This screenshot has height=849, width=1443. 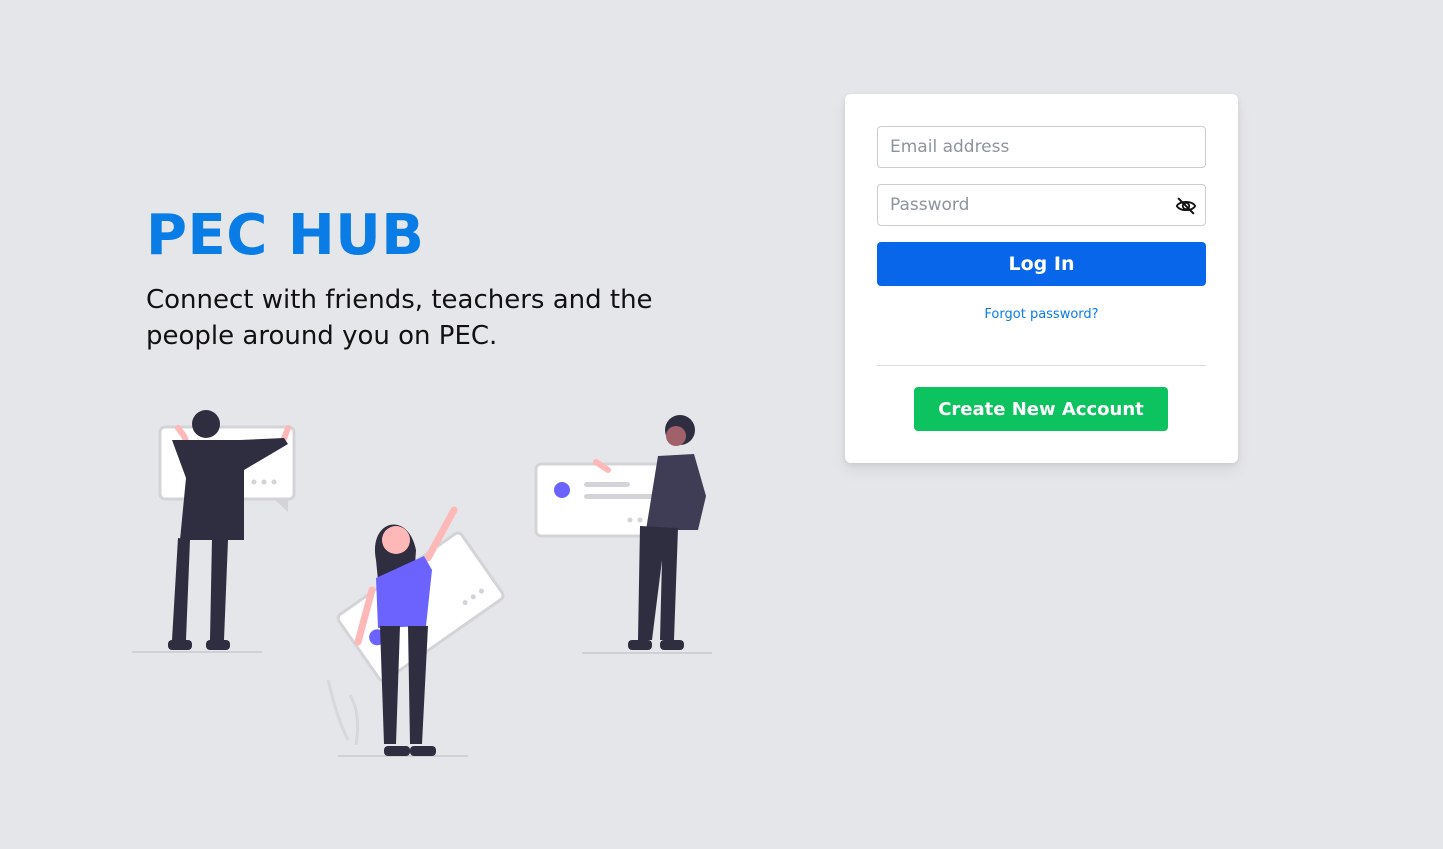 I want to click on eye-slash-icon, so click(x=1186, y=206).